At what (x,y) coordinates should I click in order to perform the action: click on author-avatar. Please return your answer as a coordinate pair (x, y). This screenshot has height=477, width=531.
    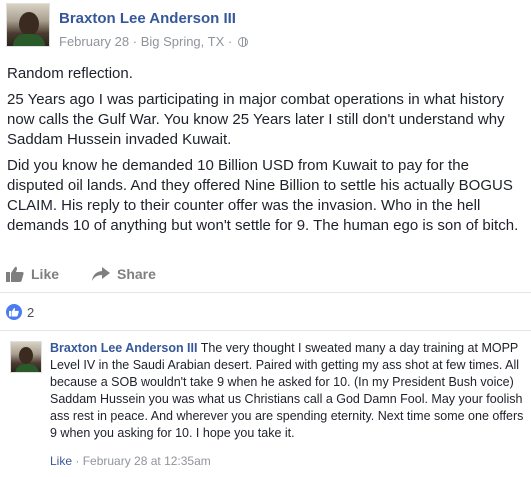
    Looking at the image, I should click on (28, 25).